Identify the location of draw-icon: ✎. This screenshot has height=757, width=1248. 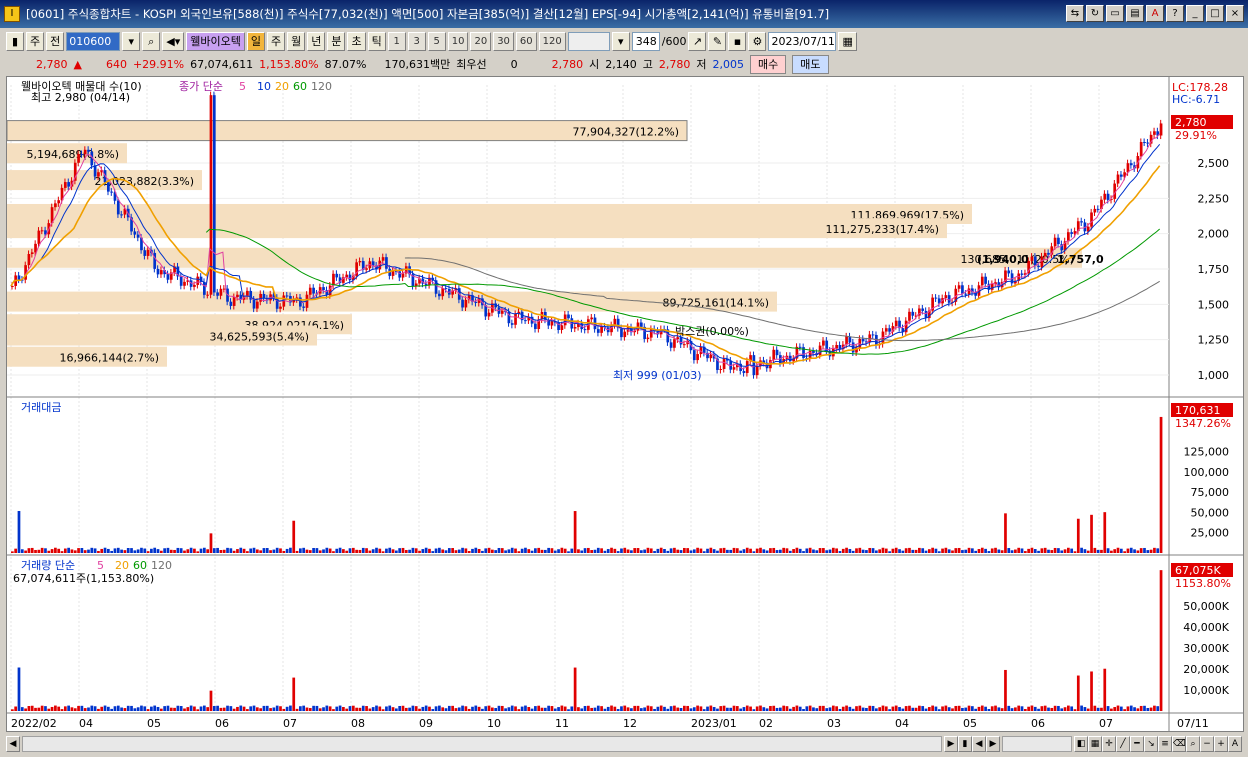
(717, 41).